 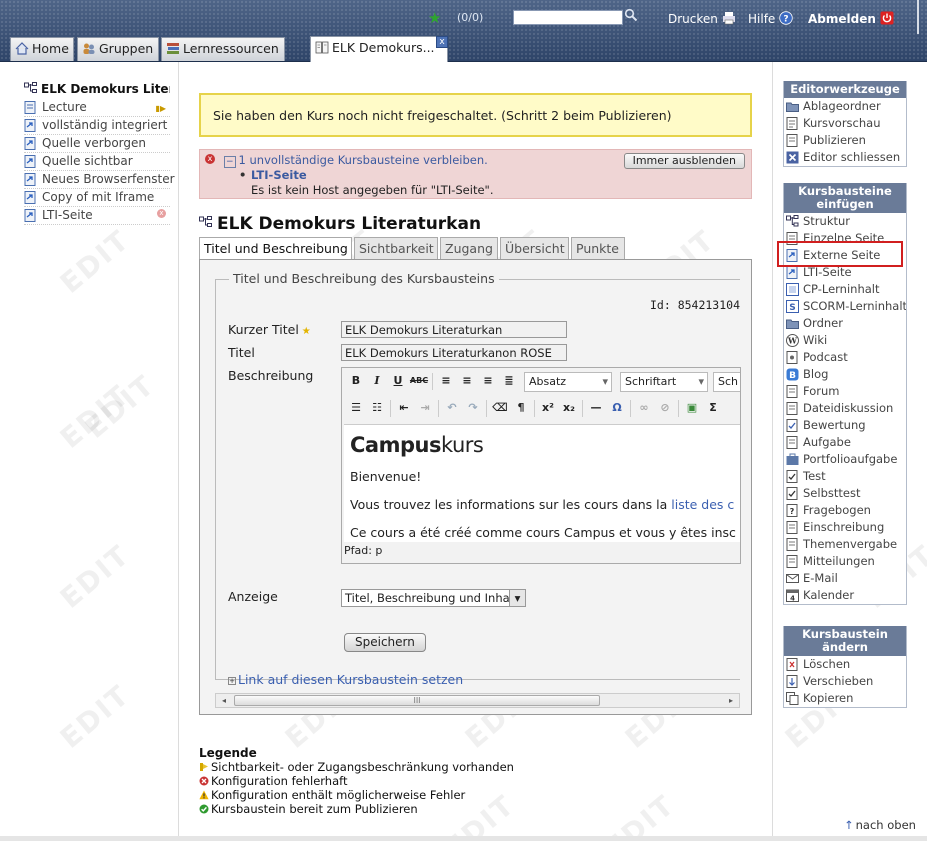 What do you see at coordinates (845, 578) in the screenshot?
I see `insert-email: E-Mail` at bounding box center [845, 578].